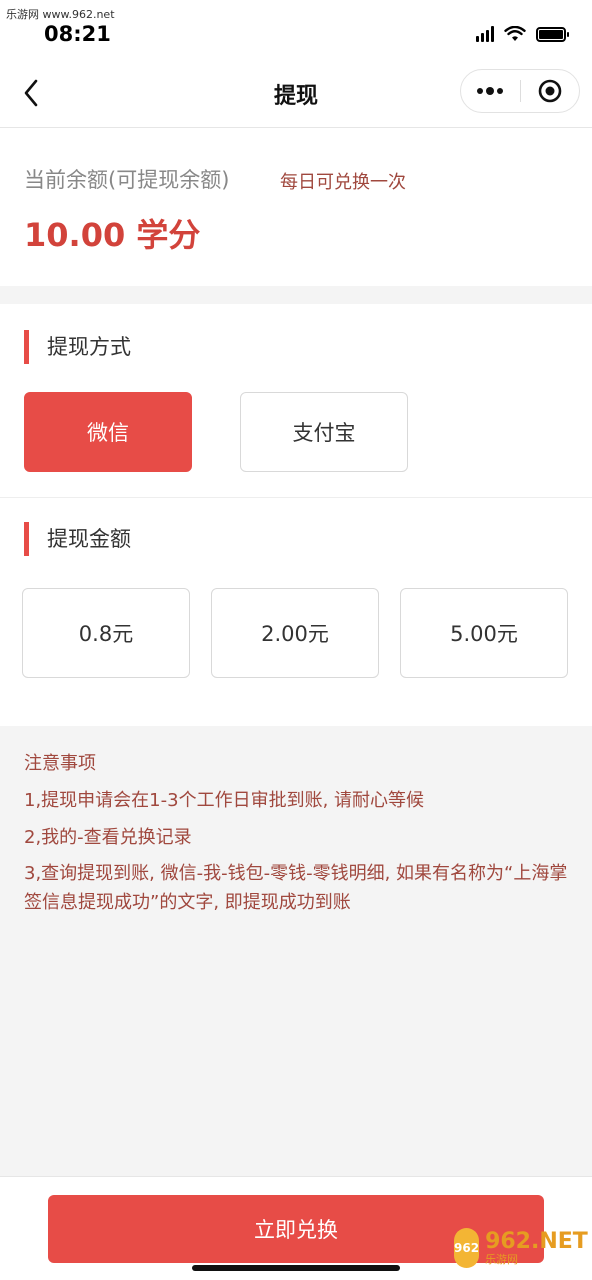  What do you see at coordinates (296, 1228) in the screenshot?
I see `bottom-bar: 立即兑换 962 962.NET 乐游网` at bounding box center [296, 1228].